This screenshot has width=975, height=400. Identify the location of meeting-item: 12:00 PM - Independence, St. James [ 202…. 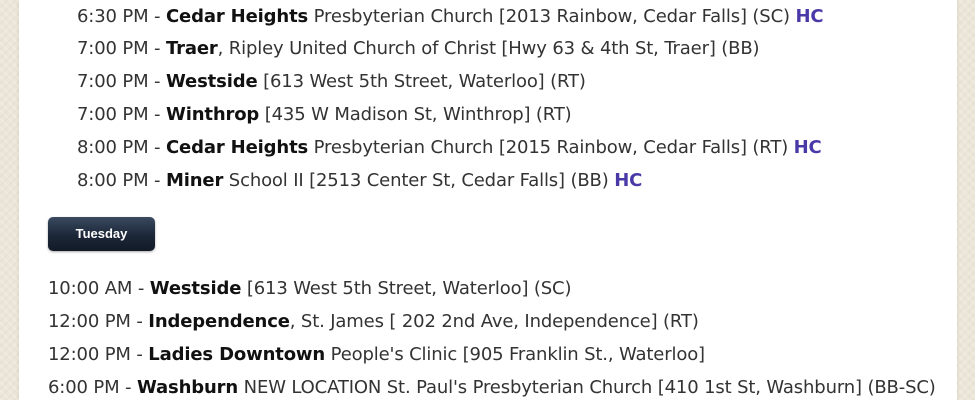
(373, 322).